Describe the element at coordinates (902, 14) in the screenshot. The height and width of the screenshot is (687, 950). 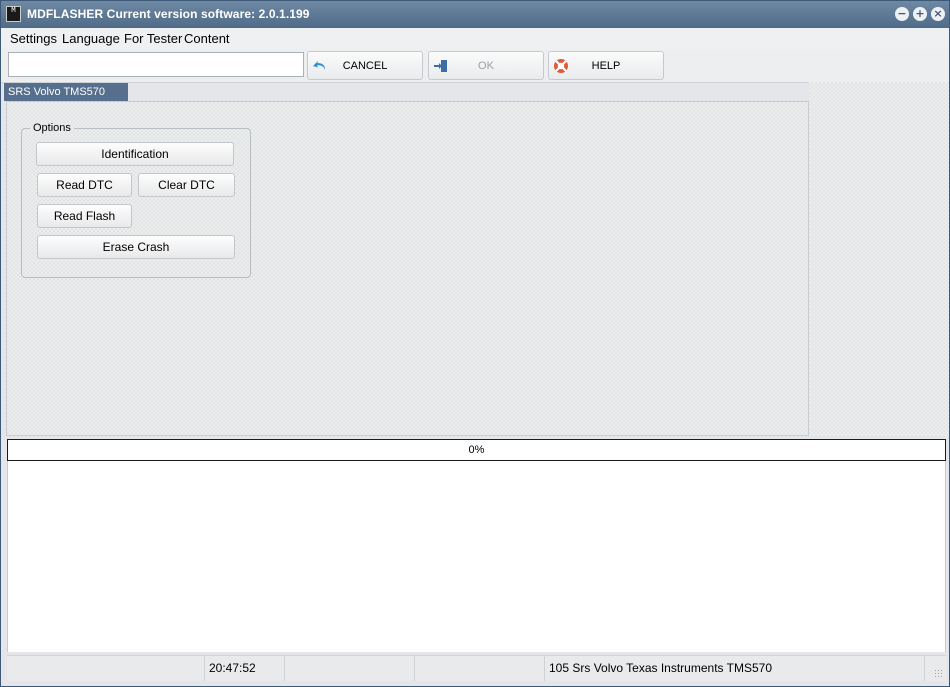
I see `minimize-icon: −` at that location.